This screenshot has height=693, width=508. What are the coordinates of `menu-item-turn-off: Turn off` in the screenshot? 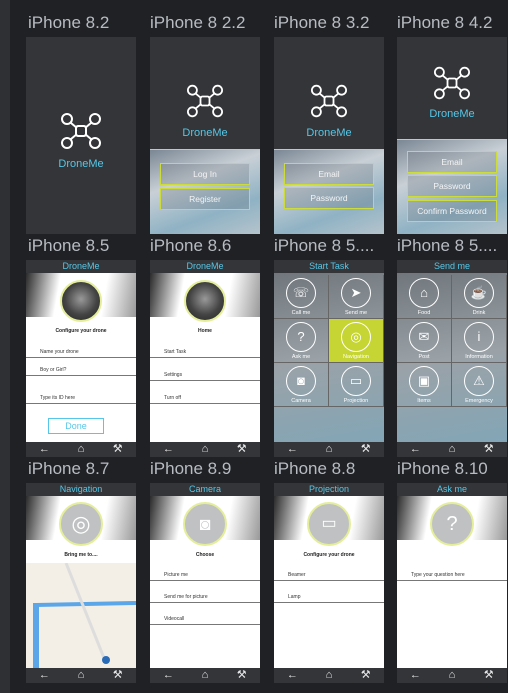 It's located at (205, 395).